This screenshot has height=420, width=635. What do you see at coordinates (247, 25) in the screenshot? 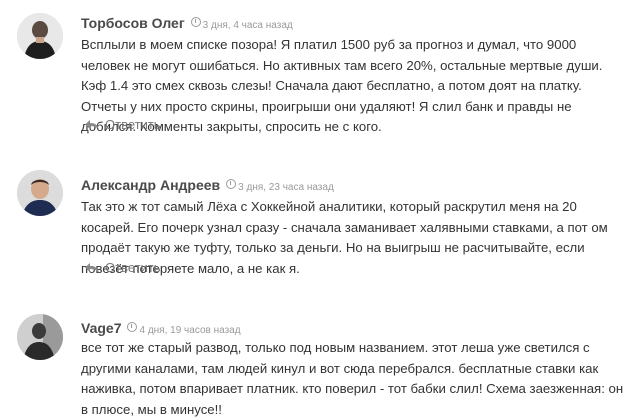
I see `comment-time: 3 дня, 4 часа назад` at bounding box center [247, 25].